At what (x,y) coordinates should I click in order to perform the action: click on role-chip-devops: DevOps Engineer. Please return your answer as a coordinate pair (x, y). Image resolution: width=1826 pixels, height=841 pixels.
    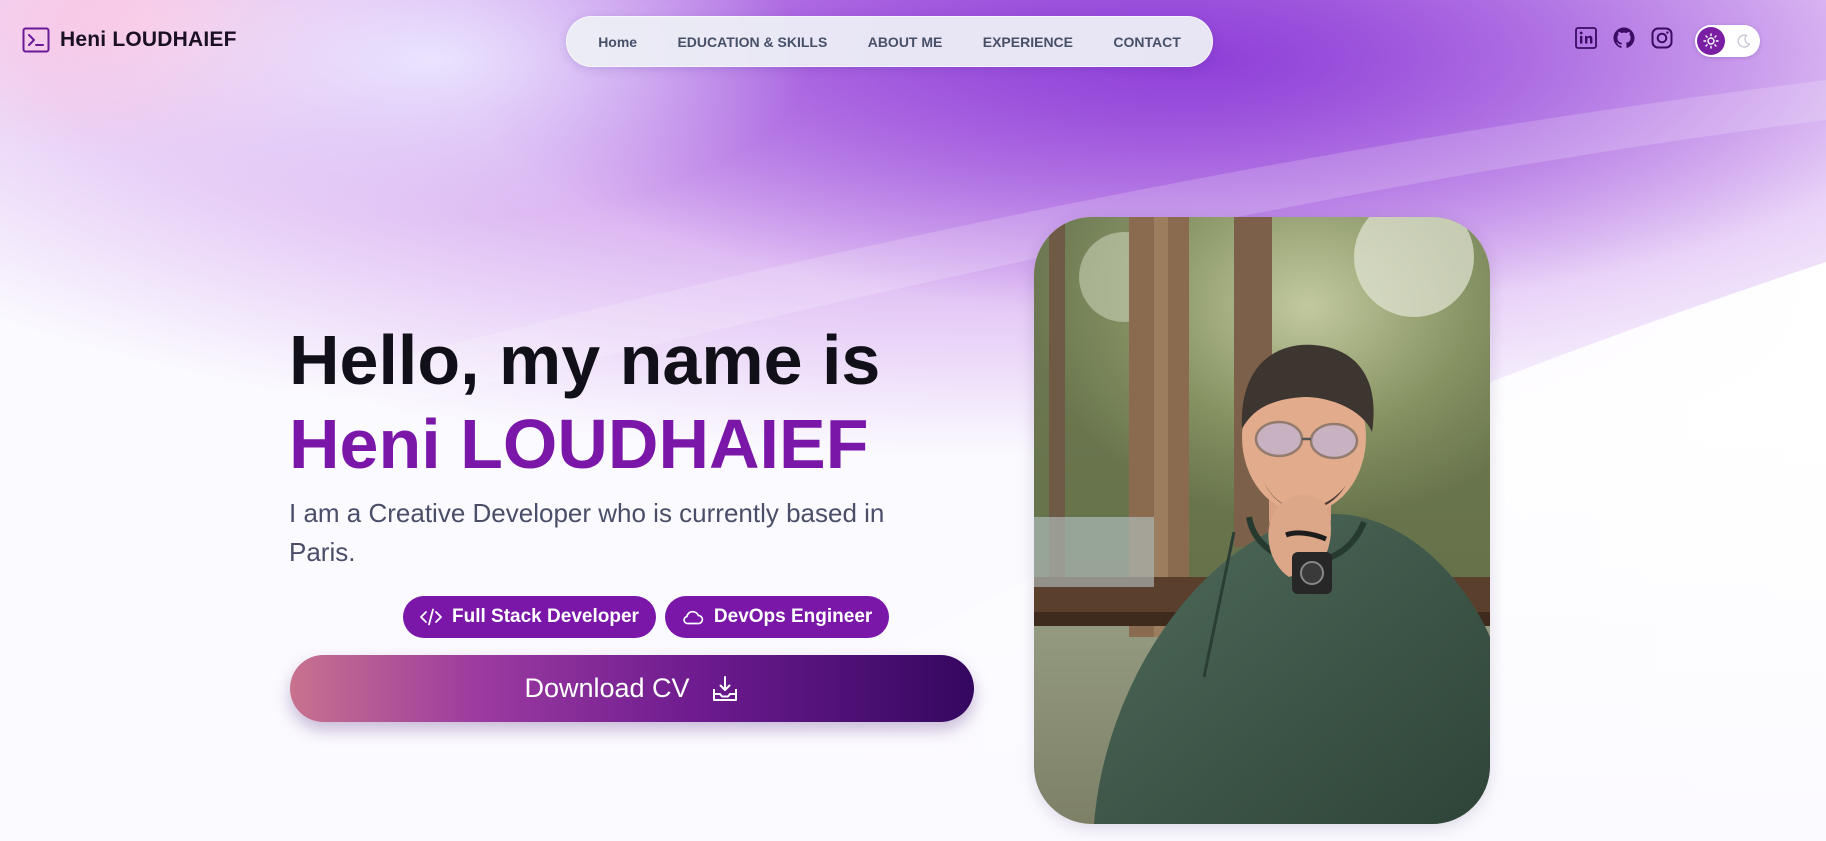
    Looking at the image, I should click on (777, 617).